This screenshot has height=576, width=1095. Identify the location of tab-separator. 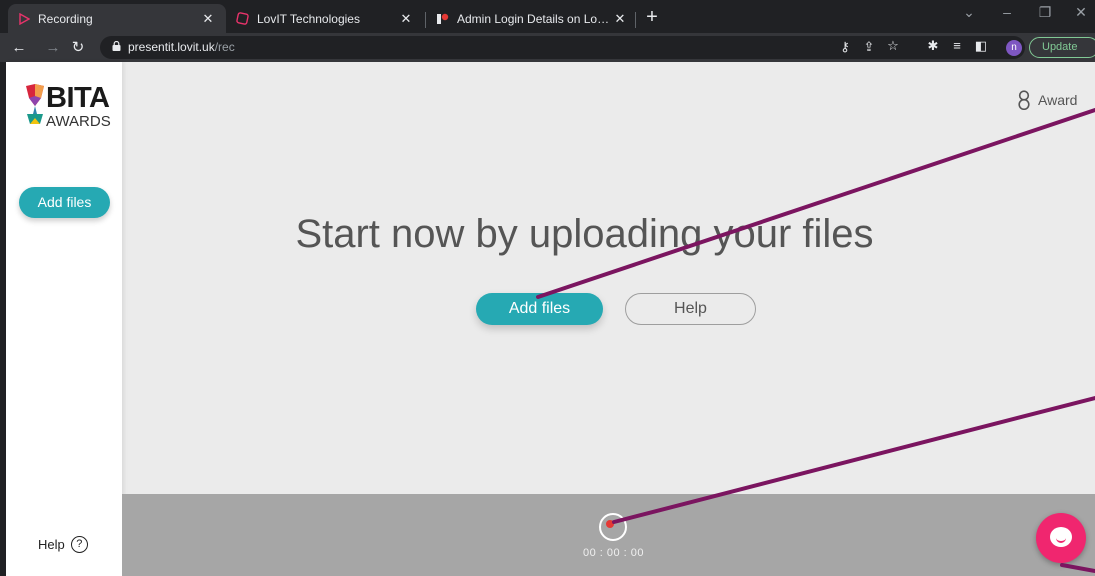
(635, 20).